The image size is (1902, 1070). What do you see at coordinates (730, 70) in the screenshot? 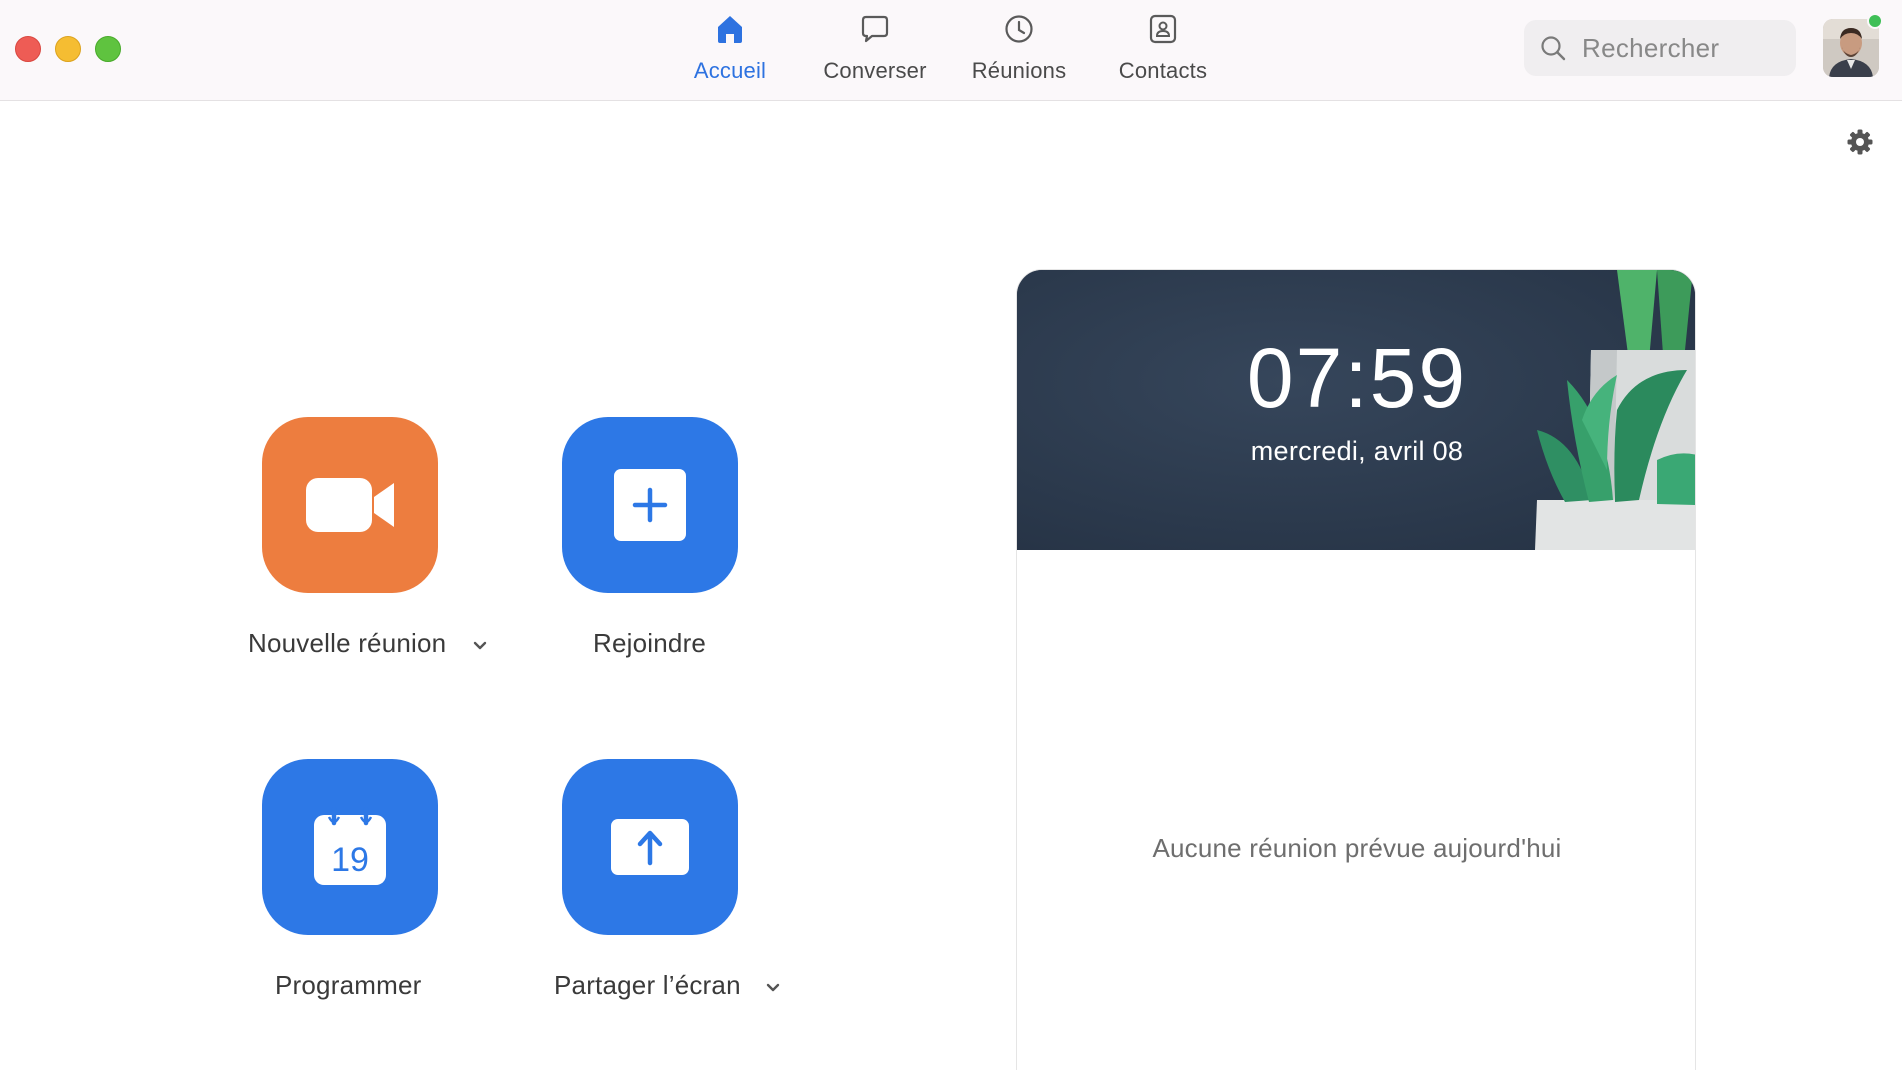
I see `tab-label: Accueil` at bounding box center [730, 70].